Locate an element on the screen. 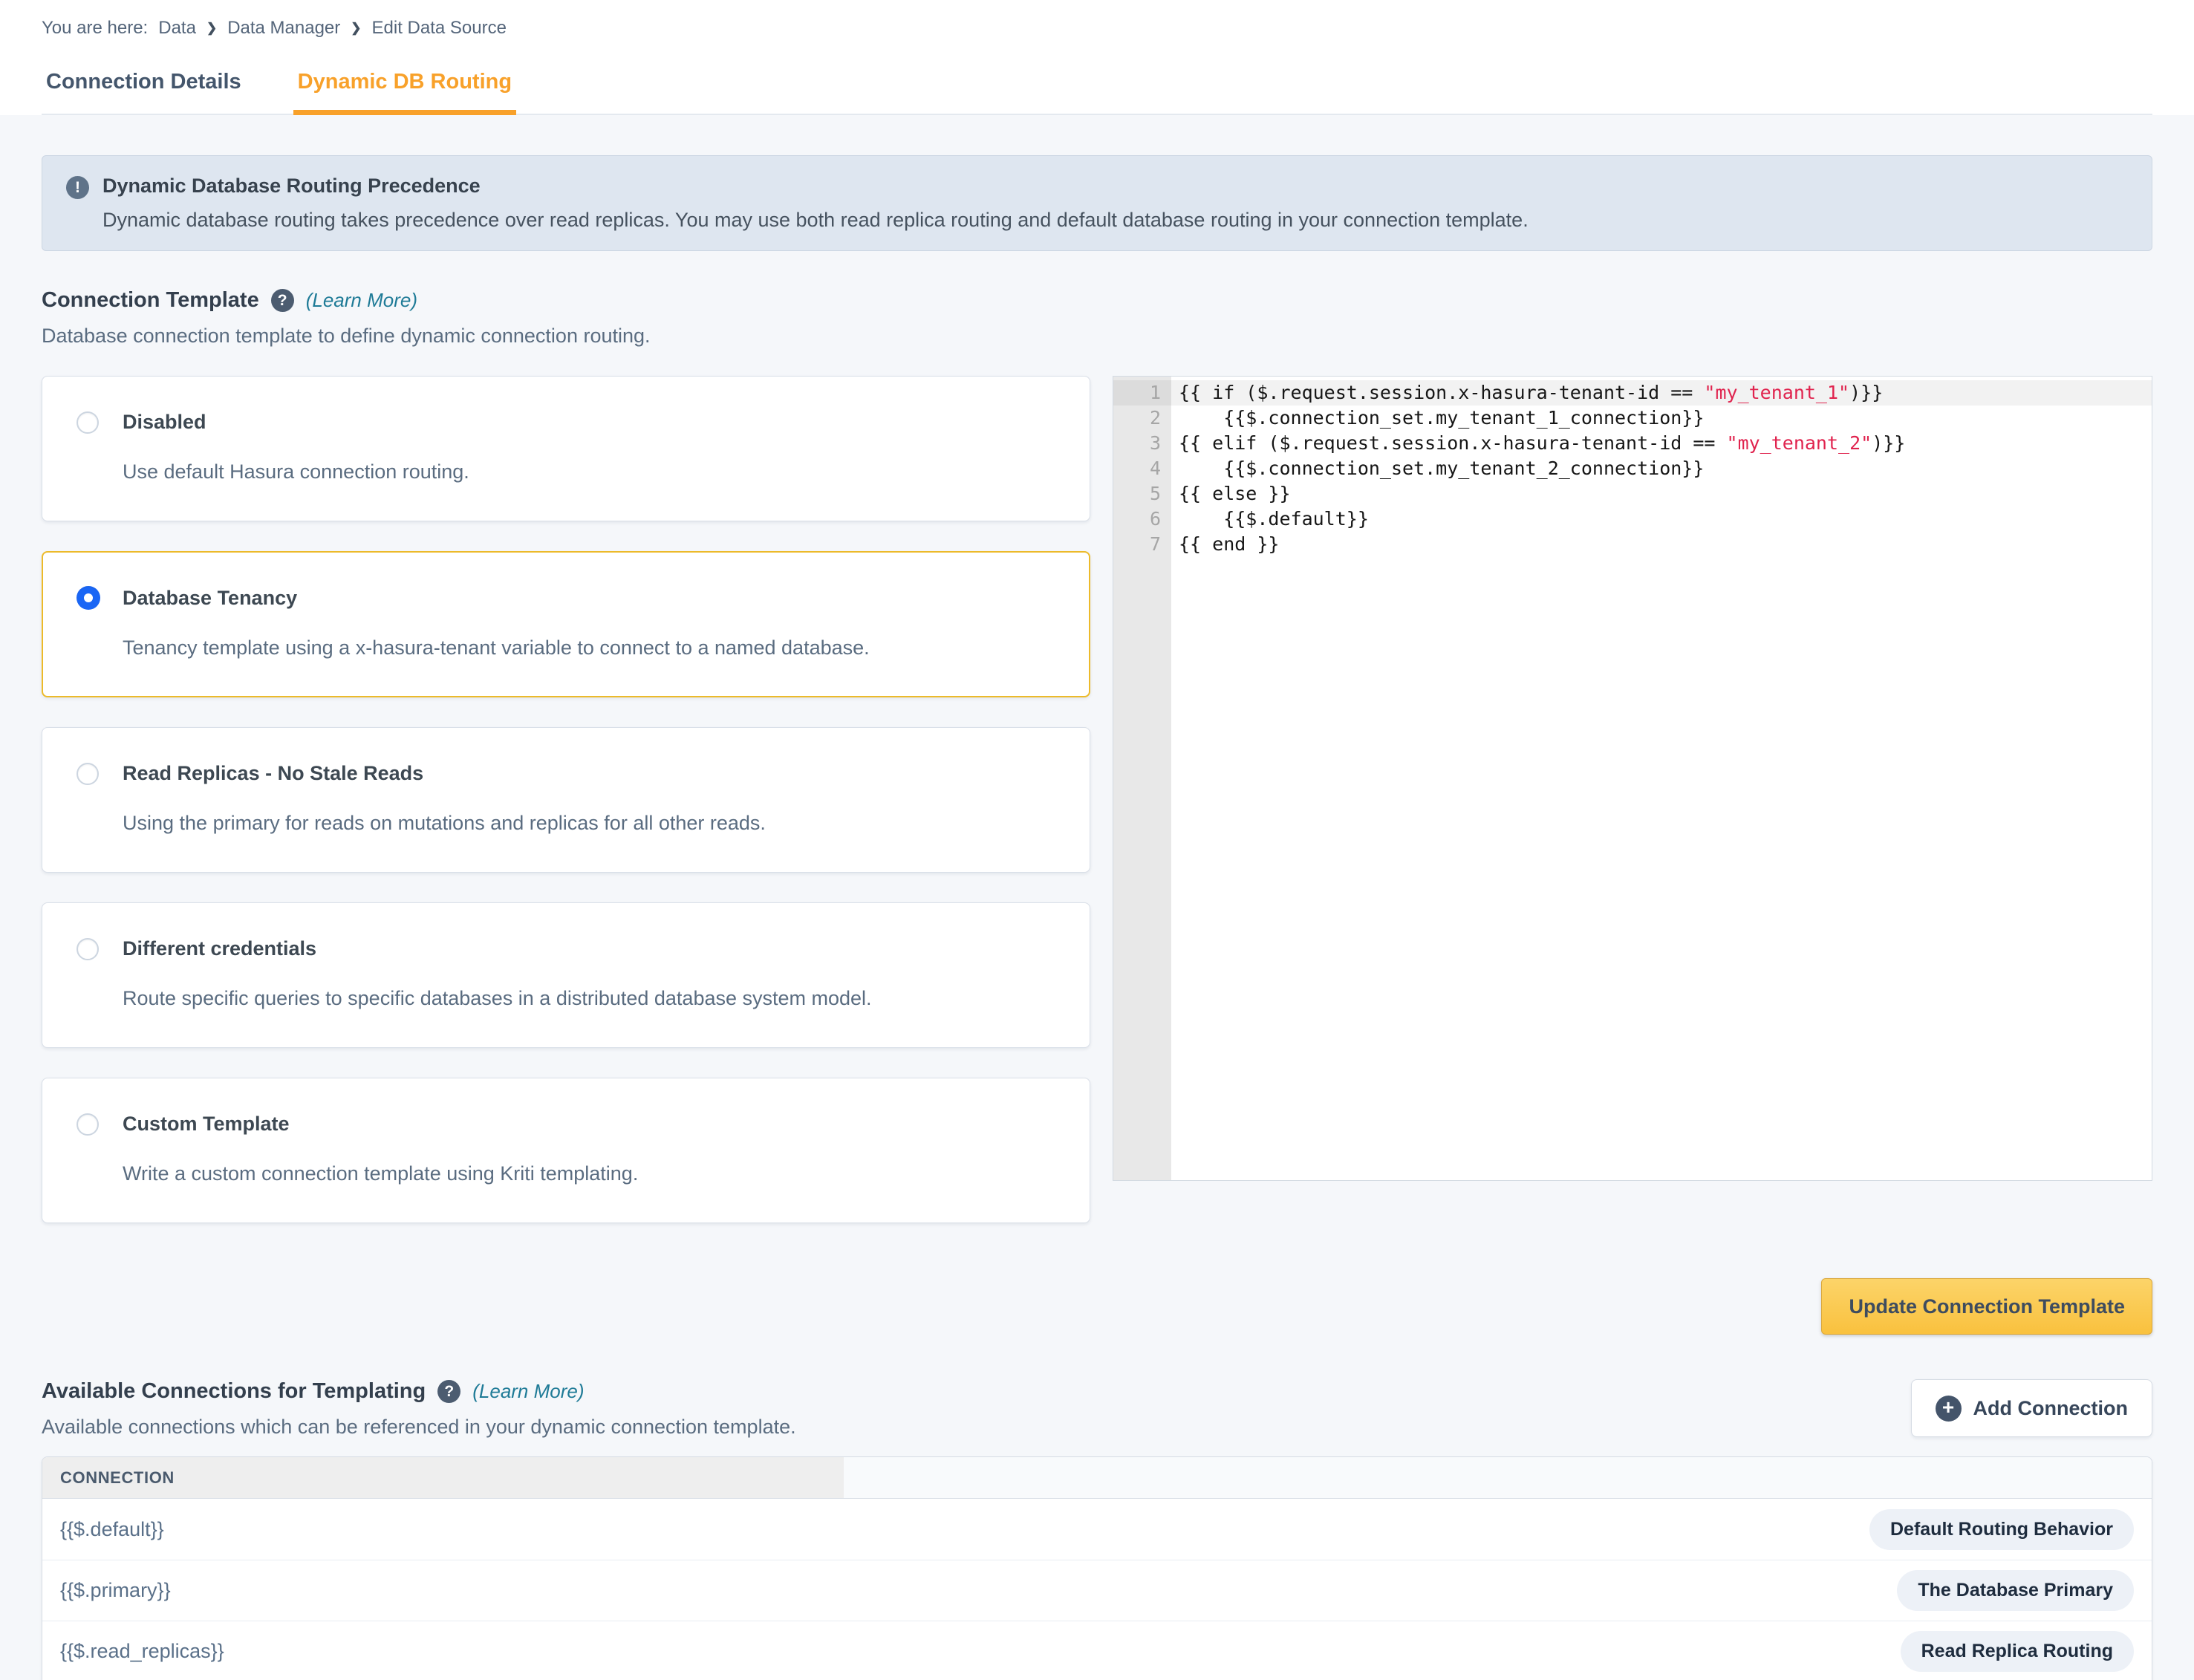 The height and width of the screenshot is (1680, 2194). option-description: Use default Hasura connection routing. is located at coordinates (296, 472).